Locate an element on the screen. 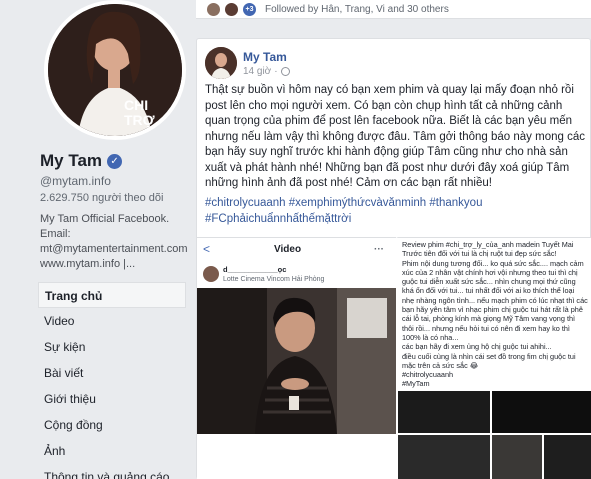 The height and width of the screenshot is (479, 591). followed-by-text: Followed by Hân, Trang, Vi and 30 others is located at coordinates (357, 9).